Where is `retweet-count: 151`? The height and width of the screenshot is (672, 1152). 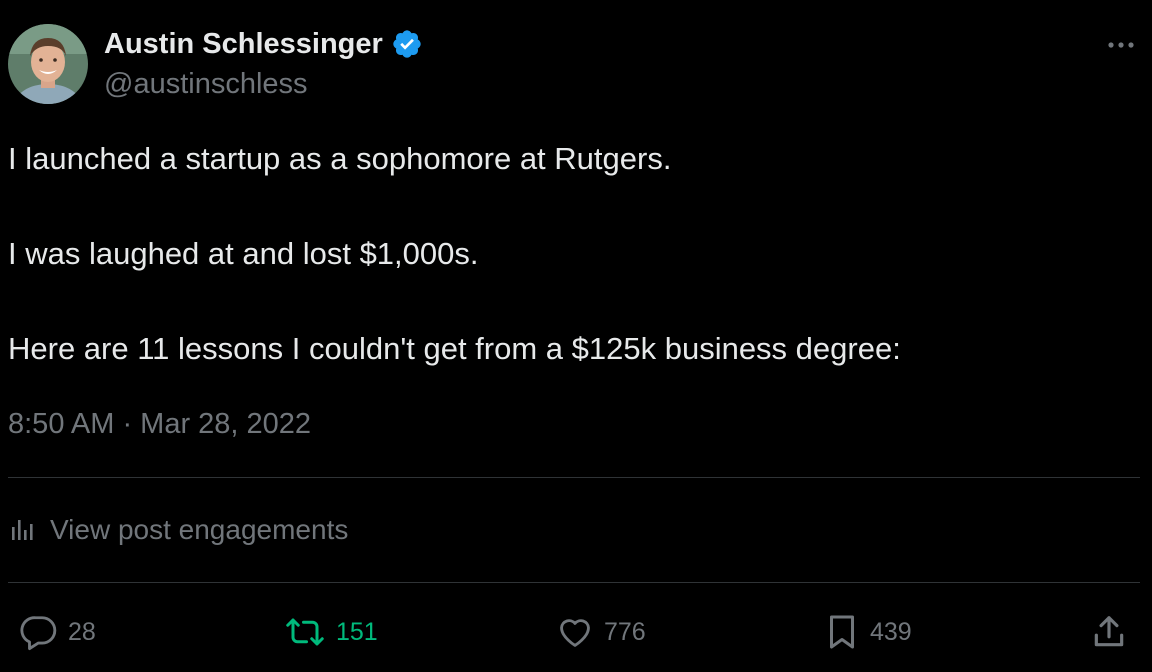 retweet-count: 151 is located at coordinates (357, 631).